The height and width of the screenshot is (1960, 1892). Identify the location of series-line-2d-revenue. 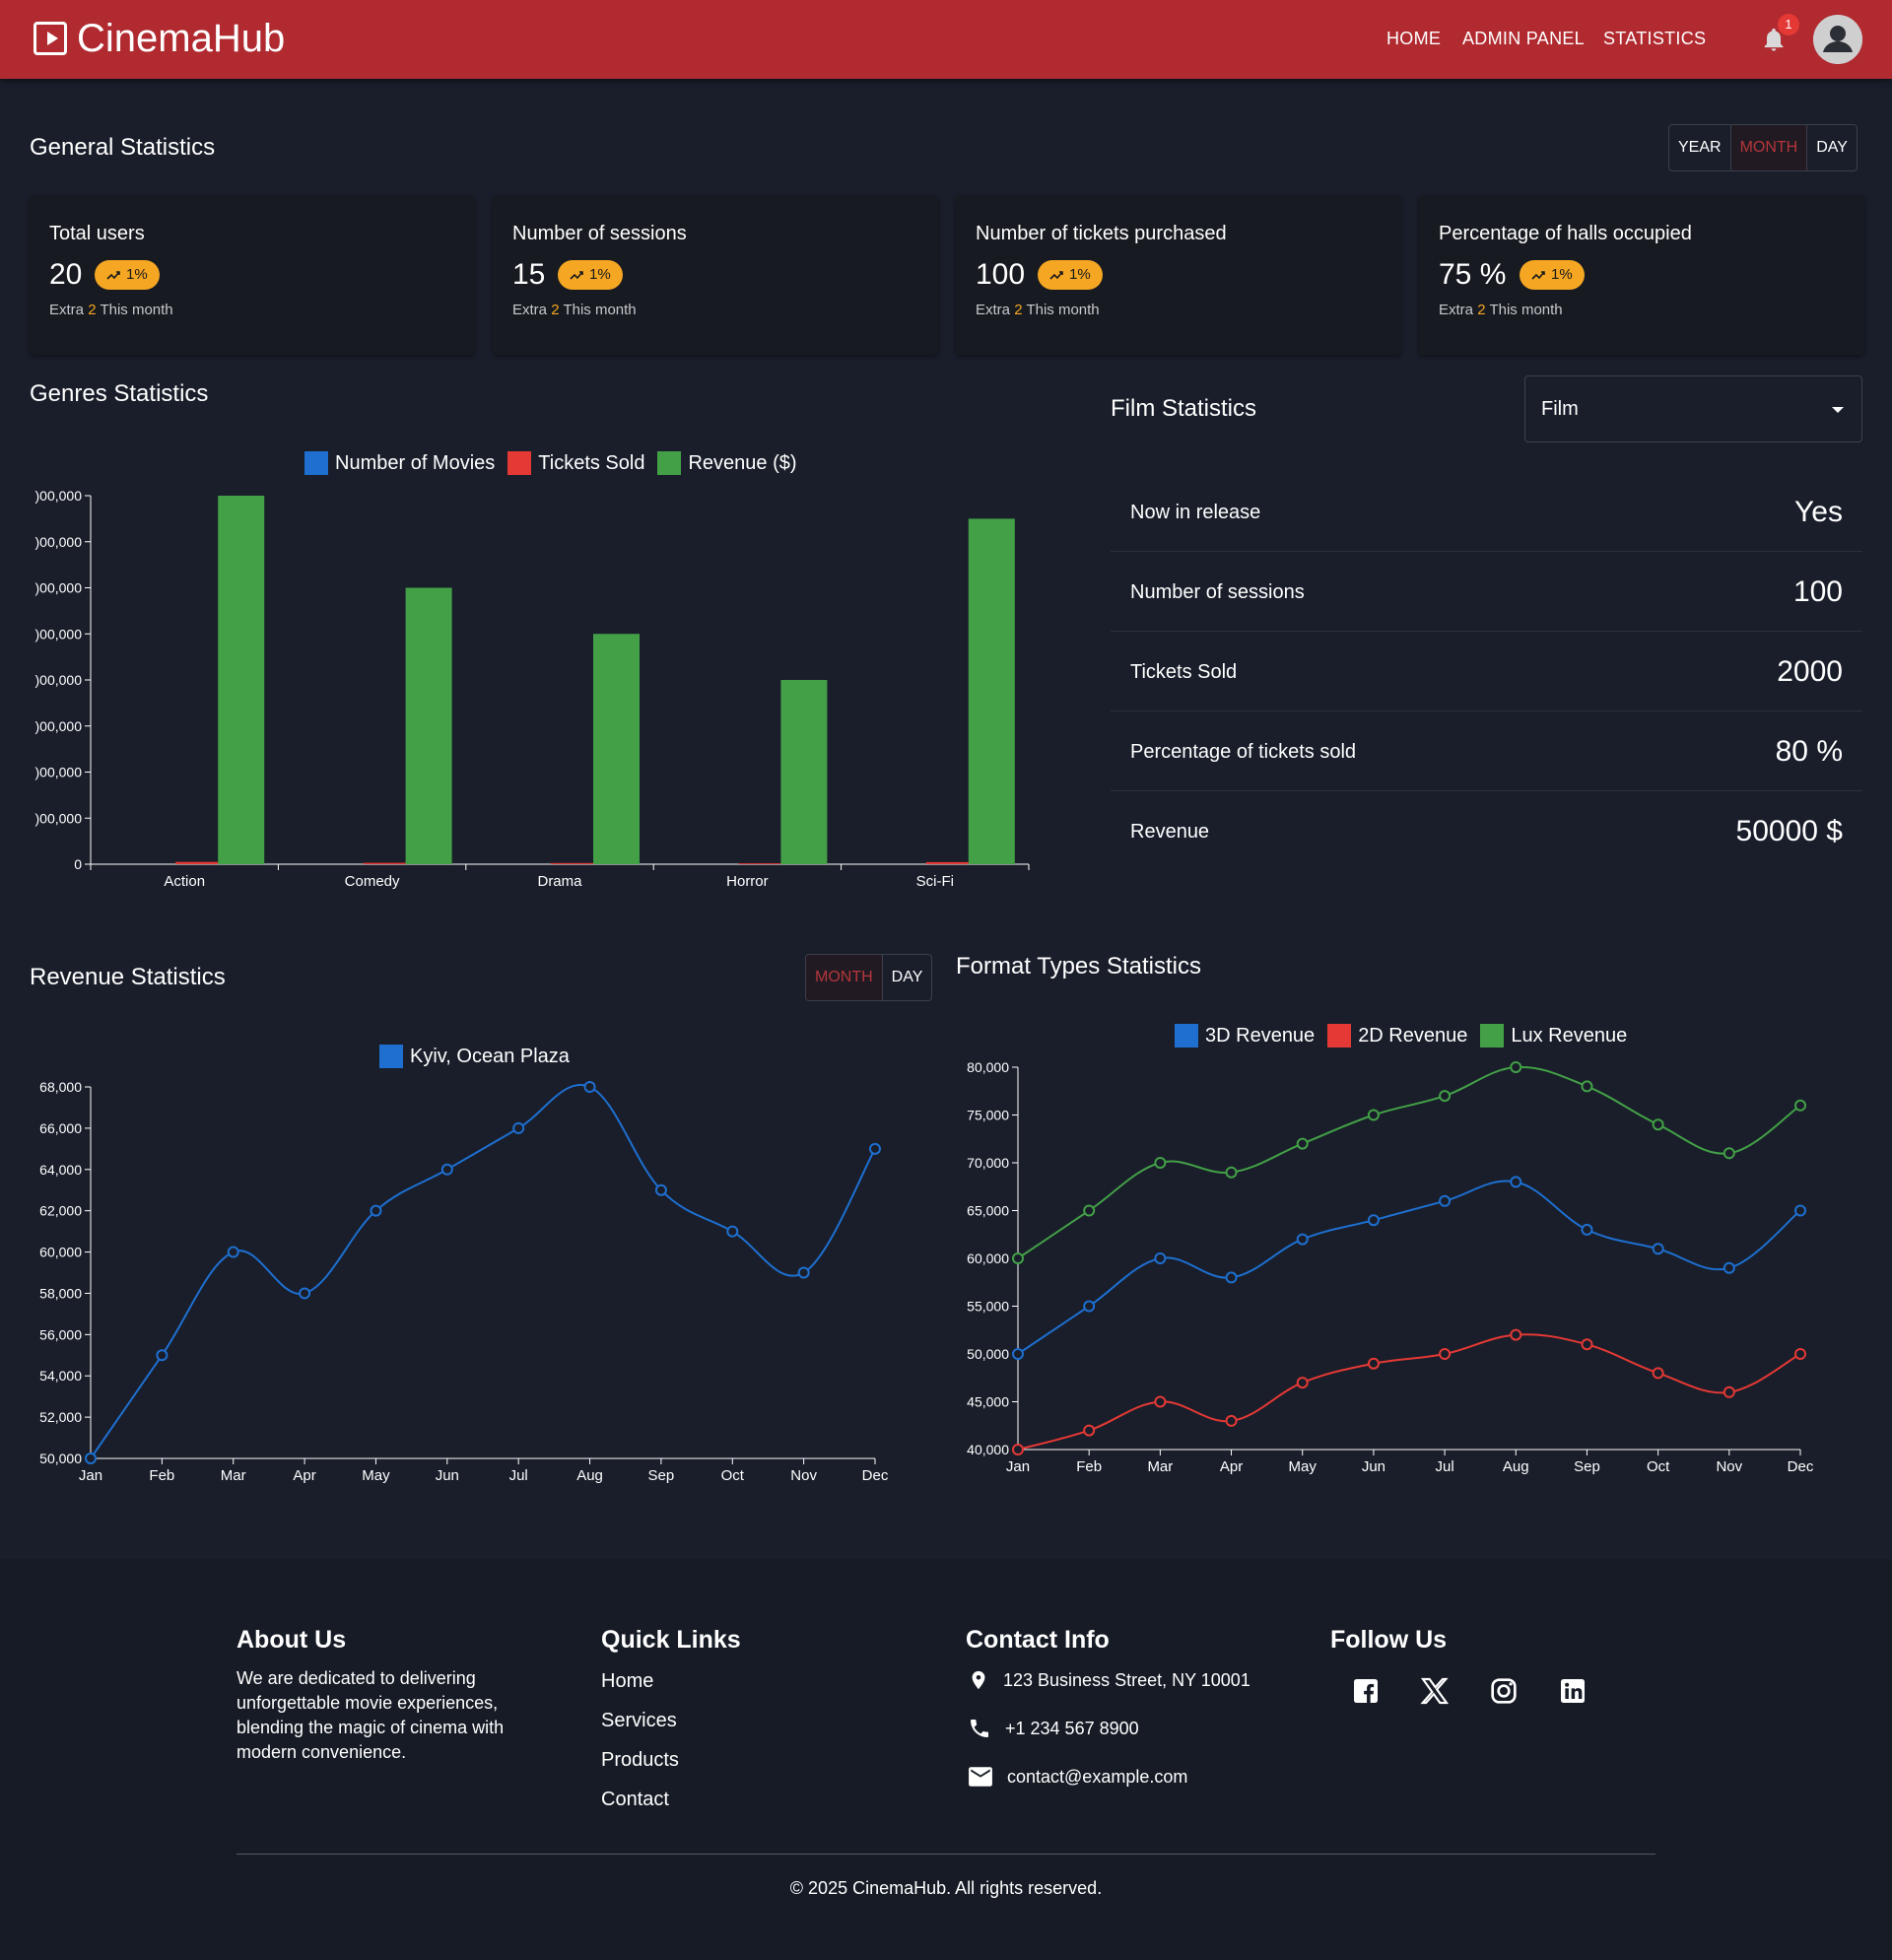
(1409, 1392).